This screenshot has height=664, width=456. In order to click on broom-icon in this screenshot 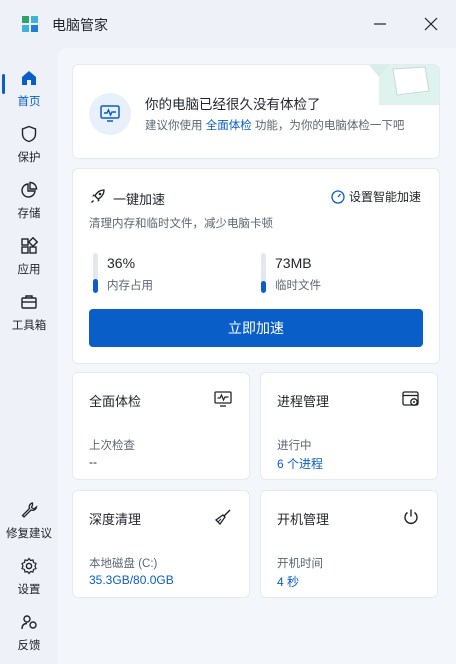, I will do `click(222, 517)`.